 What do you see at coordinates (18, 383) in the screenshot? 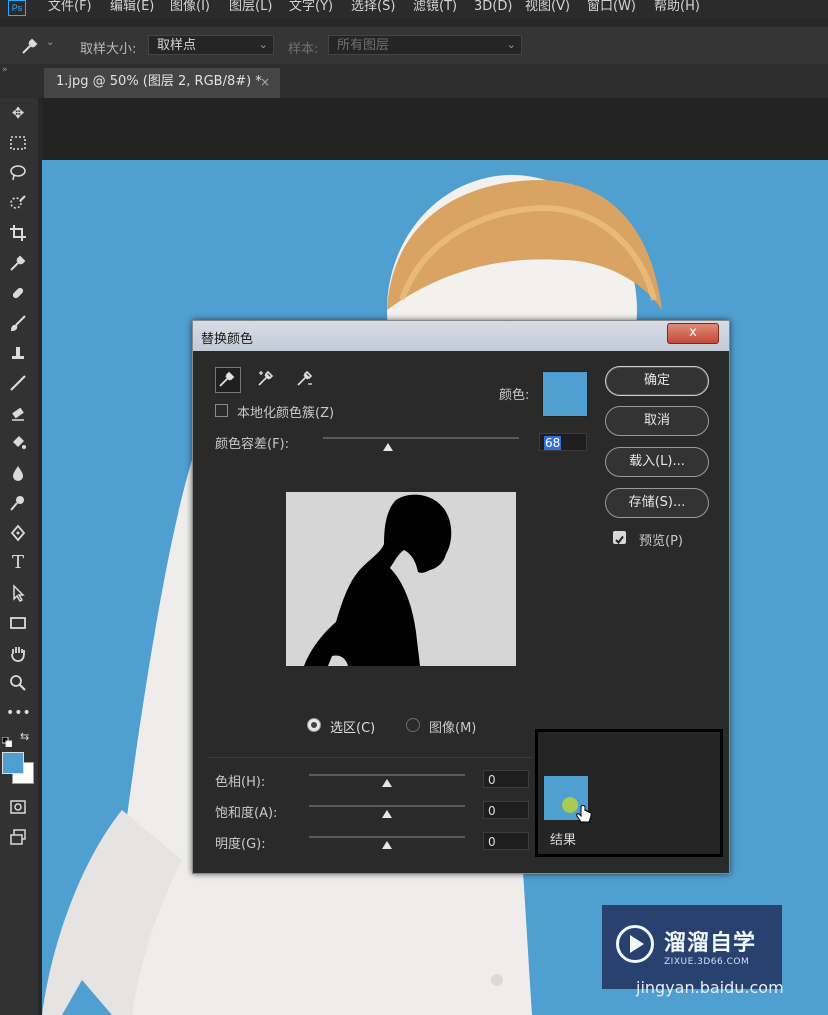
I see `history-brush-tool-icon` at bounding box center [18, 383].